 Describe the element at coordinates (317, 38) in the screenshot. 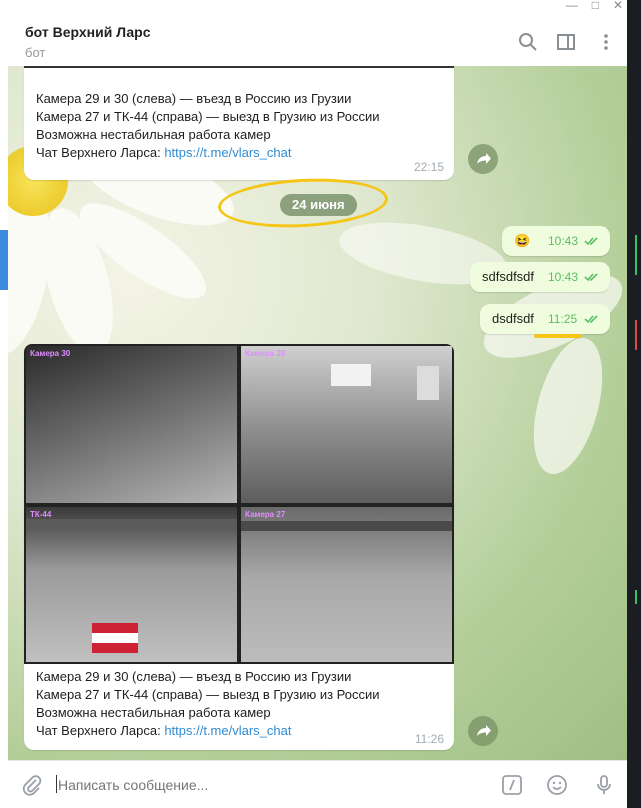

I see `chat-header: бот Верхний Ларс бот` at that location.